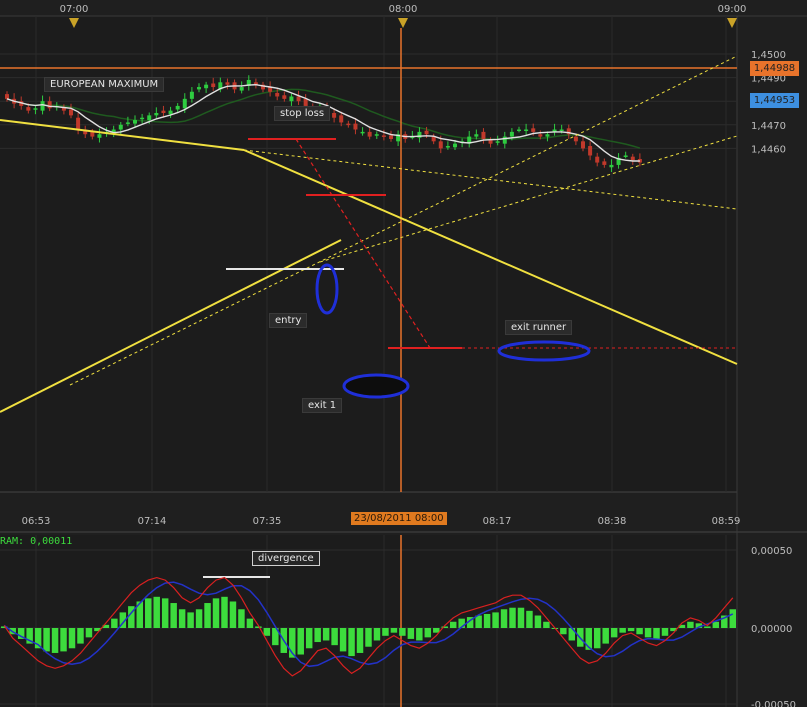 The image size is (807, 707). Describe the element at coordinates (771, 551) in the screenshot. I see `osc-tick-label: 0,00050` at that location.